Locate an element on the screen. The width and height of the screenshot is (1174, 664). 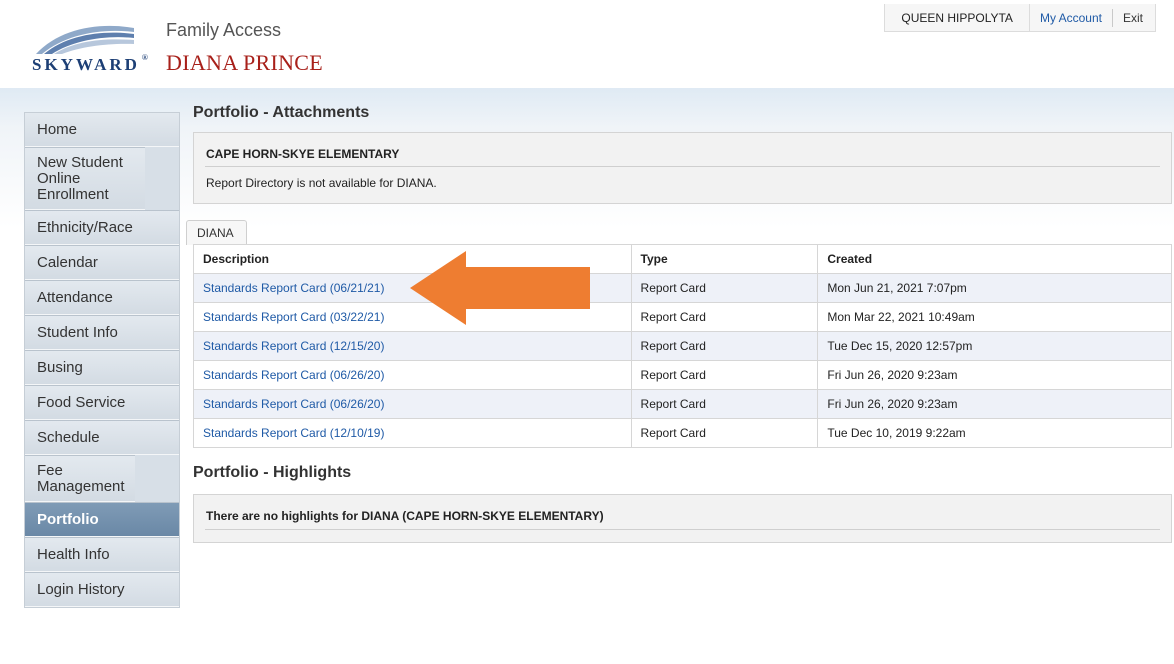
attachments-title: Portfolio - Attachments is located at coordinates (281, 112).